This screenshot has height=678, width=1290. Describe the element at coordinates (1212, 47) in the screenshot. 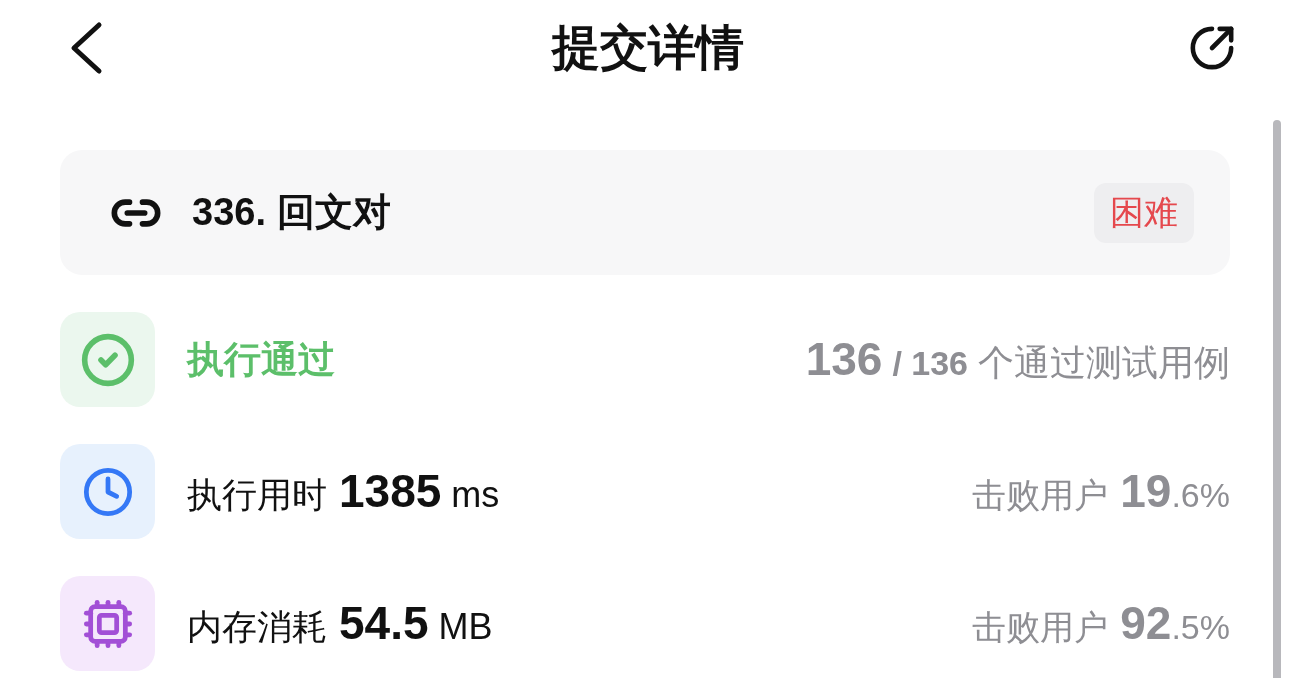

I see `share-icon` at that location.